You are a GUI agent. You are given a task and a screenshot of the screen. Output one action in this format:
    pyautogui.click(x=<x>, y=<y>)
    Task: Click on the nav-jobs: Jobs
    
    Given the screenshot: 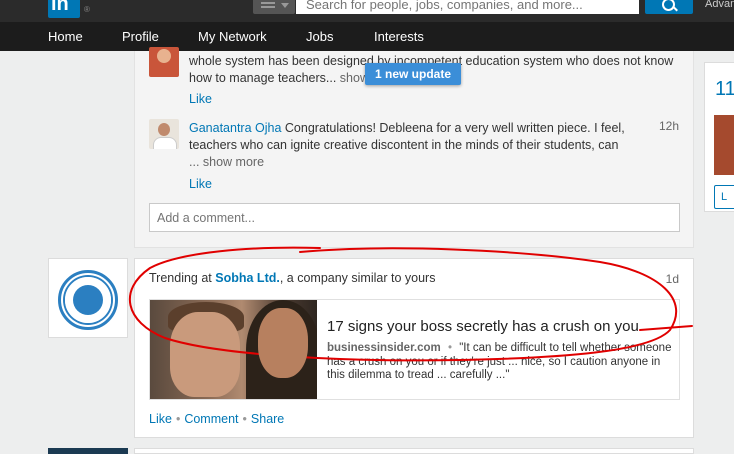 What is the action you would take?
    pyautogui.click(x=319, y=36)
    